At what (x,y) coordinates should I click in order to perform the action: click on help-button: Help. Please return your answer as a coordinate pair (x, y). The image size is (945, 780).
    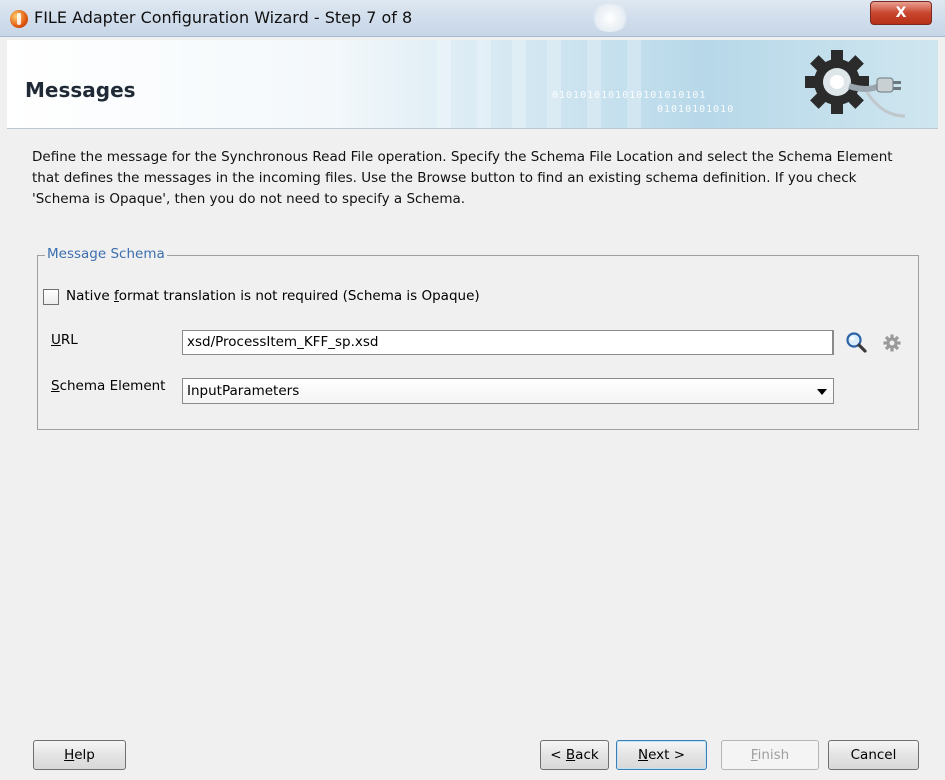
    Looking at the image, I should click on (79, 755).